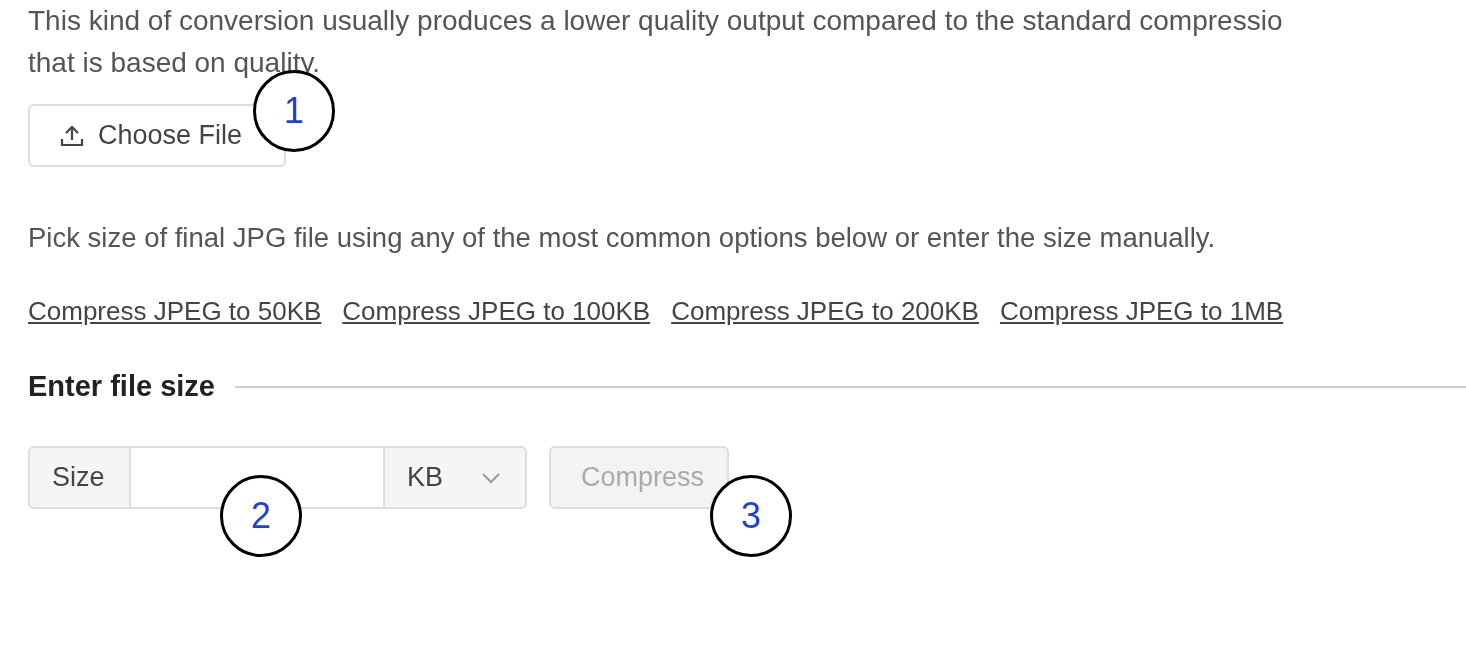 This screenshot has height=648, width=1466. Describe the element at coordinates (622, 238) in the screenshot. I see `instruction-text: Pick size of final JPG file using any of the most common options below or enter the size manually.` at that location.